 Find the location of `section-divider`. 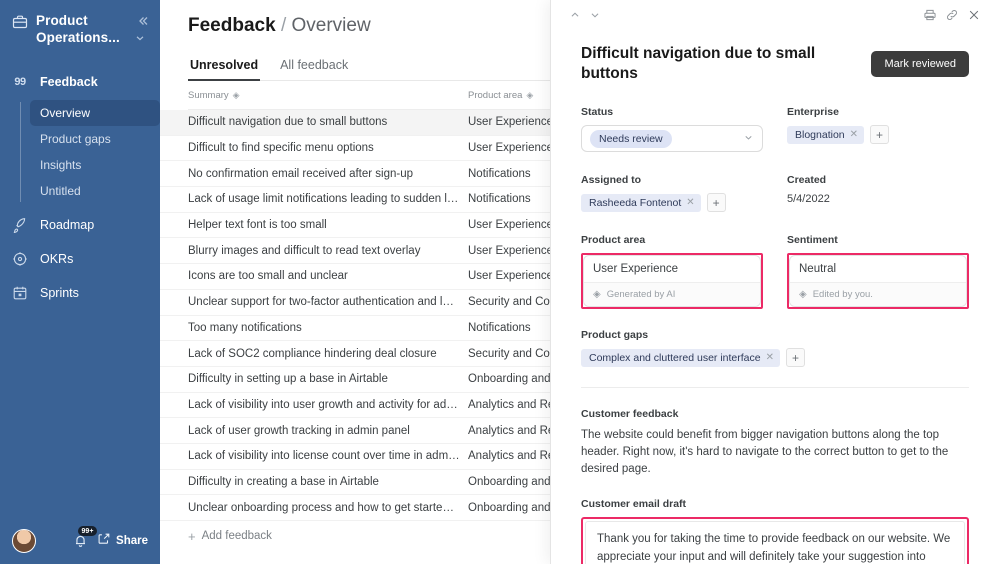

section-divider is located at coordinates (775, 387).